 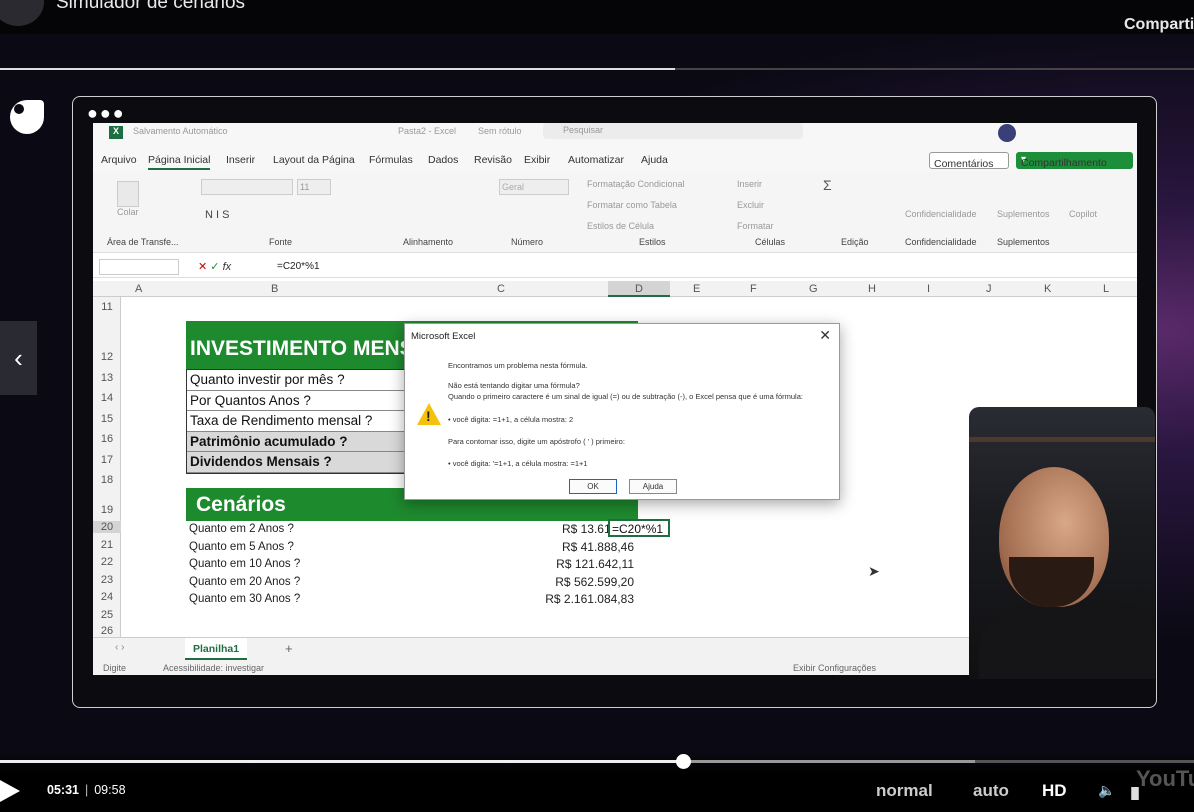 I want to click on comments-button: Comentários, so click(x=969, y=161).